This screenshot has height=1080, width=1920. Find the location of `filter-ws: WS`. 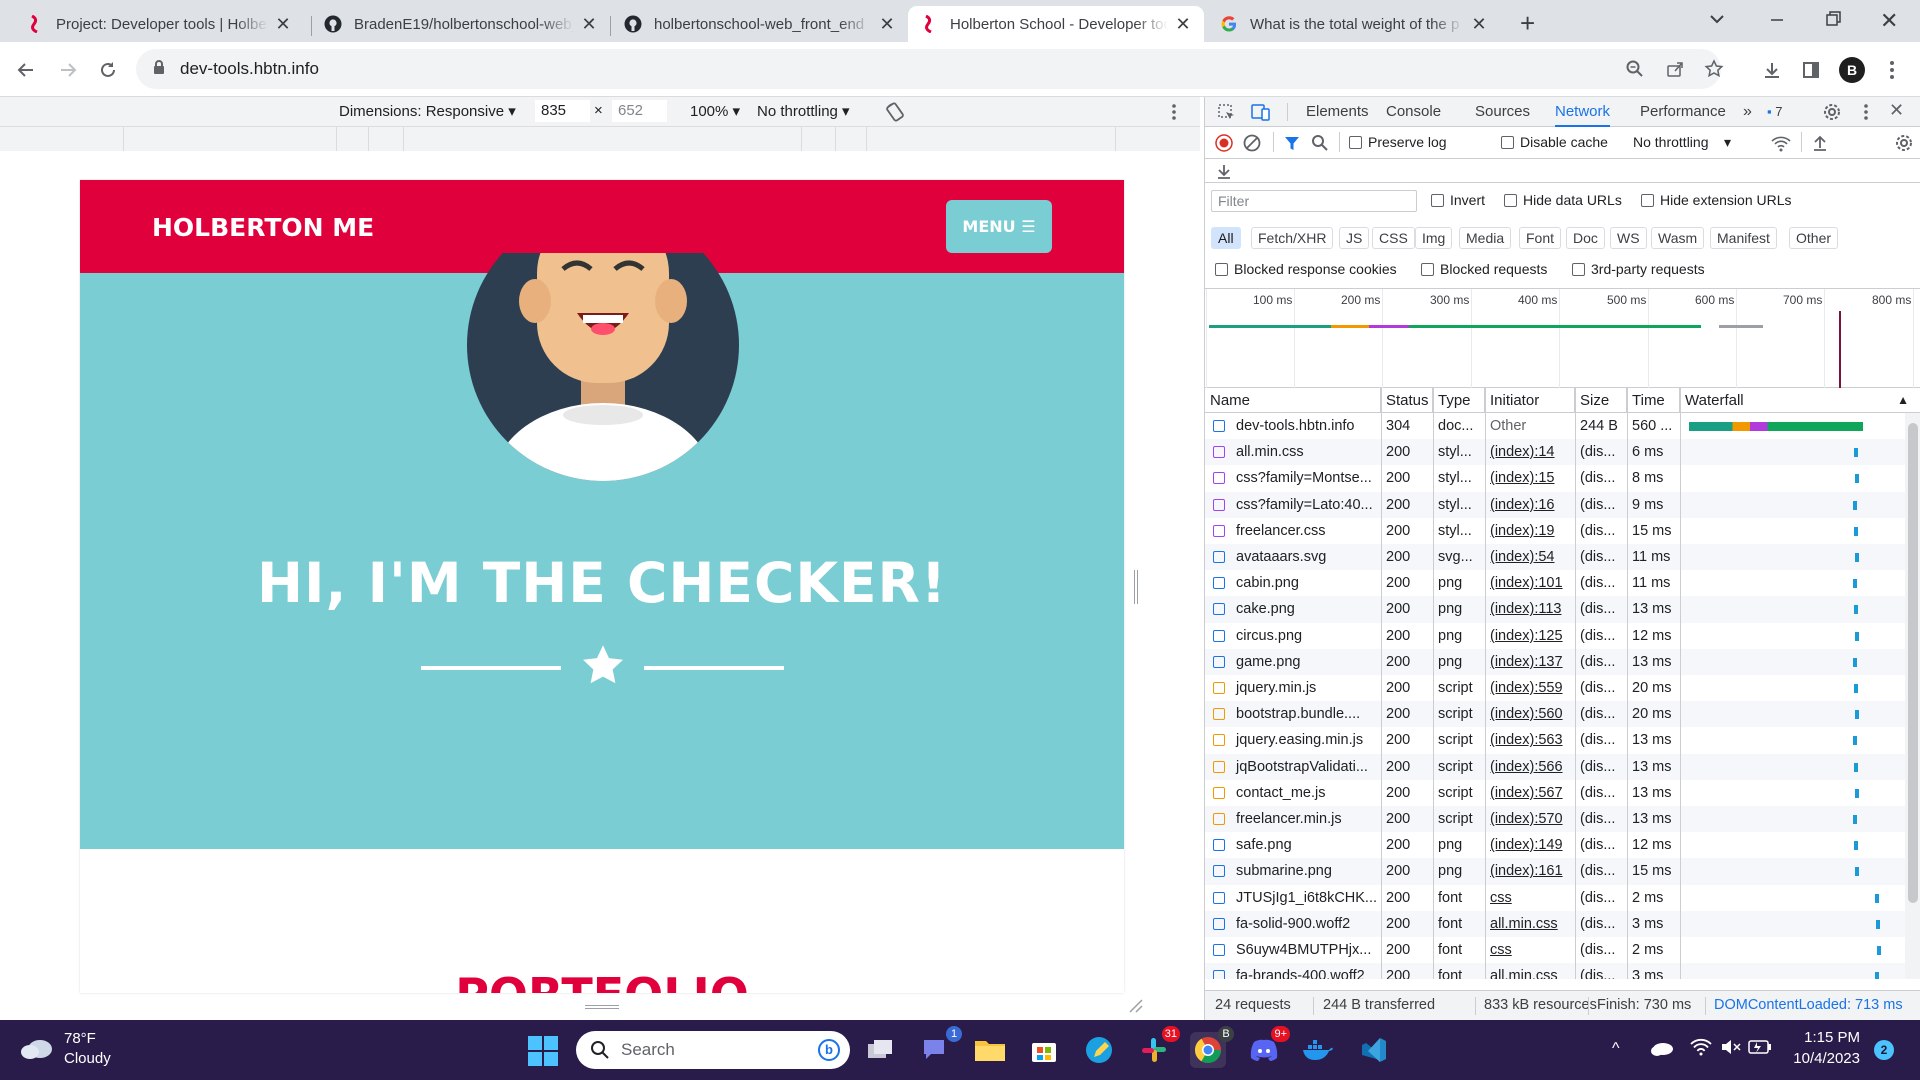

filter-ws: WS is located at coordinates (1628, 238).